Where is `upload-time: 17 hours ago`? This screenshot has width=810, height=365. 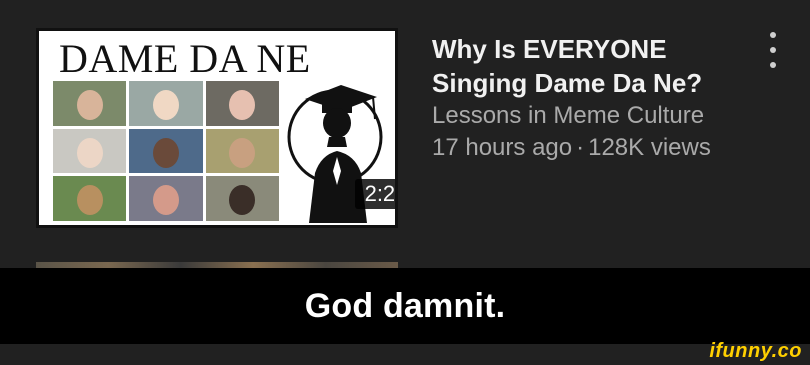 upload-time: 17 hours ago is located at coordinates (502, 147).